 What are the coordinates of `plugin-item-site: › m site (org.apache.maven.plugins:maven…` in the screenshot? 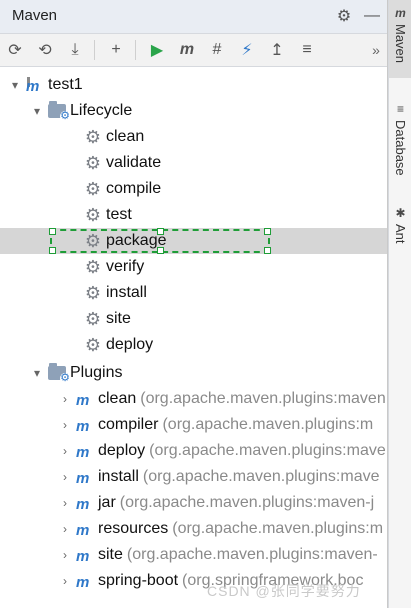 It's located at (193, 555).